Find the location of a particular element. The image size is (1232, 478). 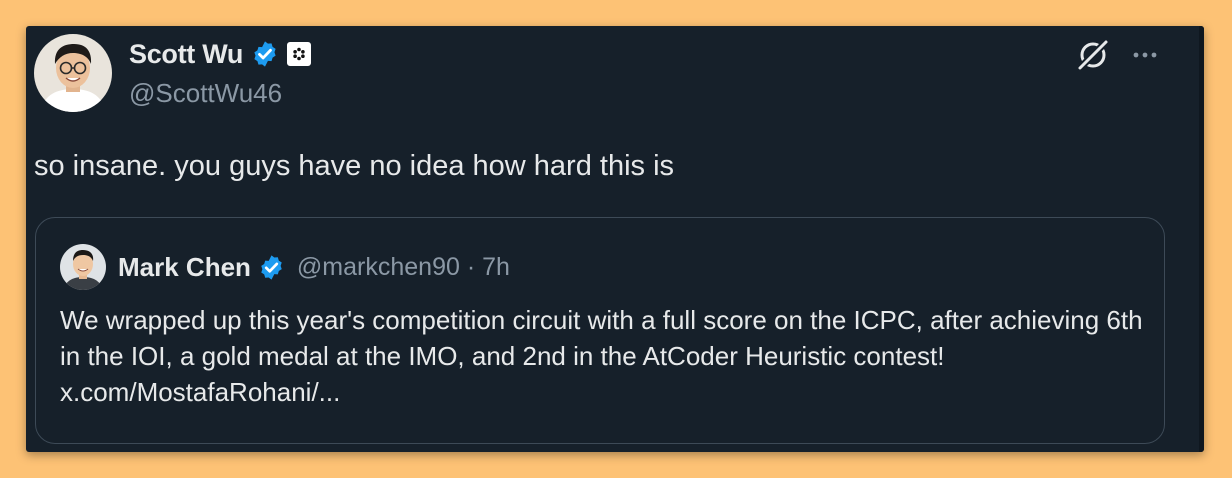

scroll-edge is located at coordinates (1201, 239).